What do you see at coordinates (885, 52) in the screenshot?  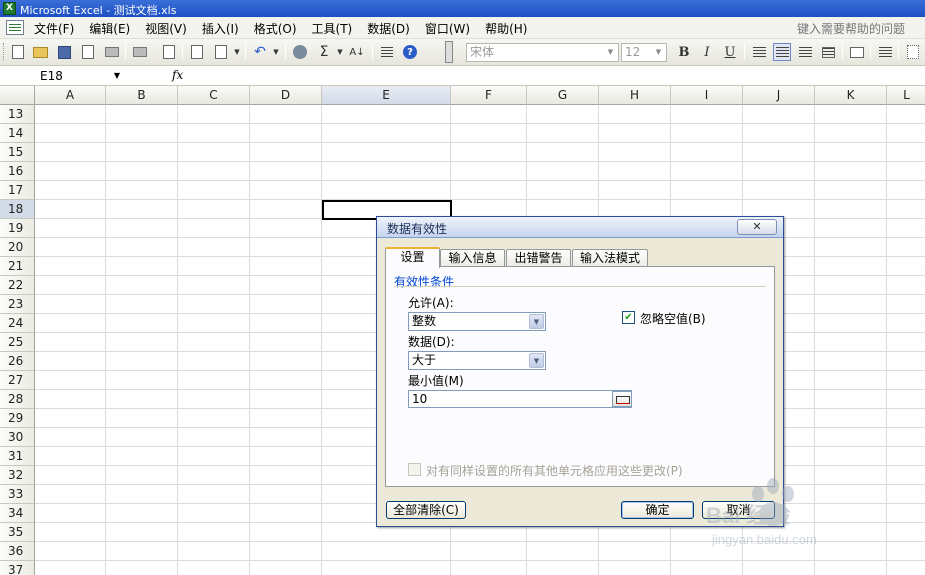 I see `indent-icon` at bounding box center [885, 52].